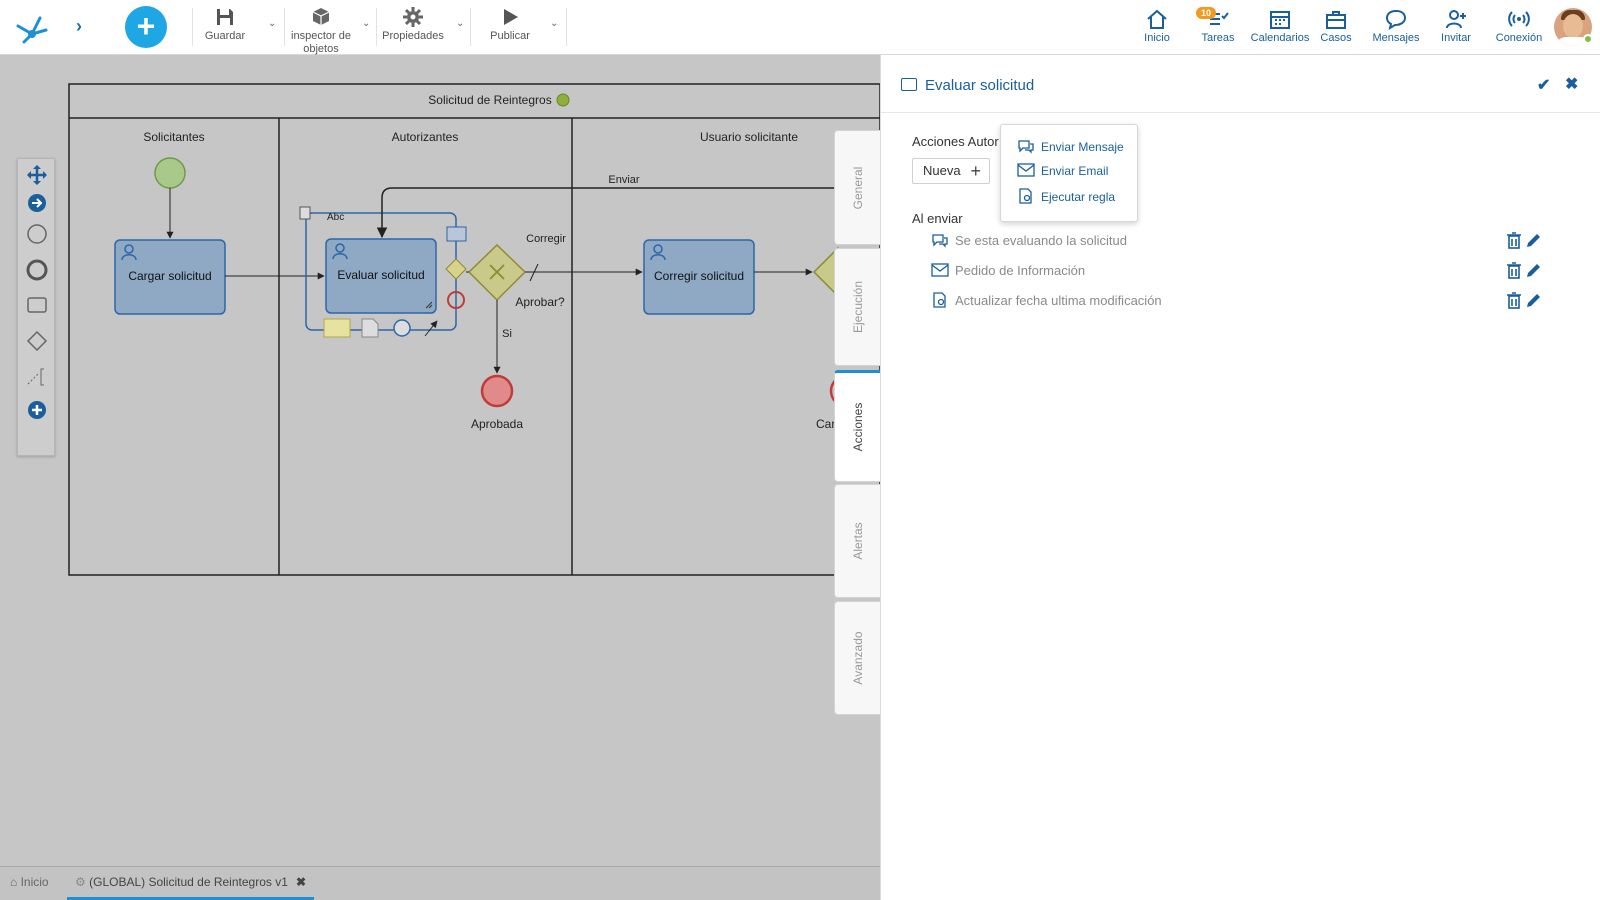 The image size is (1600, 900). What do you see at coordinates (79, 26) in the screenshot?
I see `expand-menu-chevron-icon: ›` at bounding box center [79, 26].